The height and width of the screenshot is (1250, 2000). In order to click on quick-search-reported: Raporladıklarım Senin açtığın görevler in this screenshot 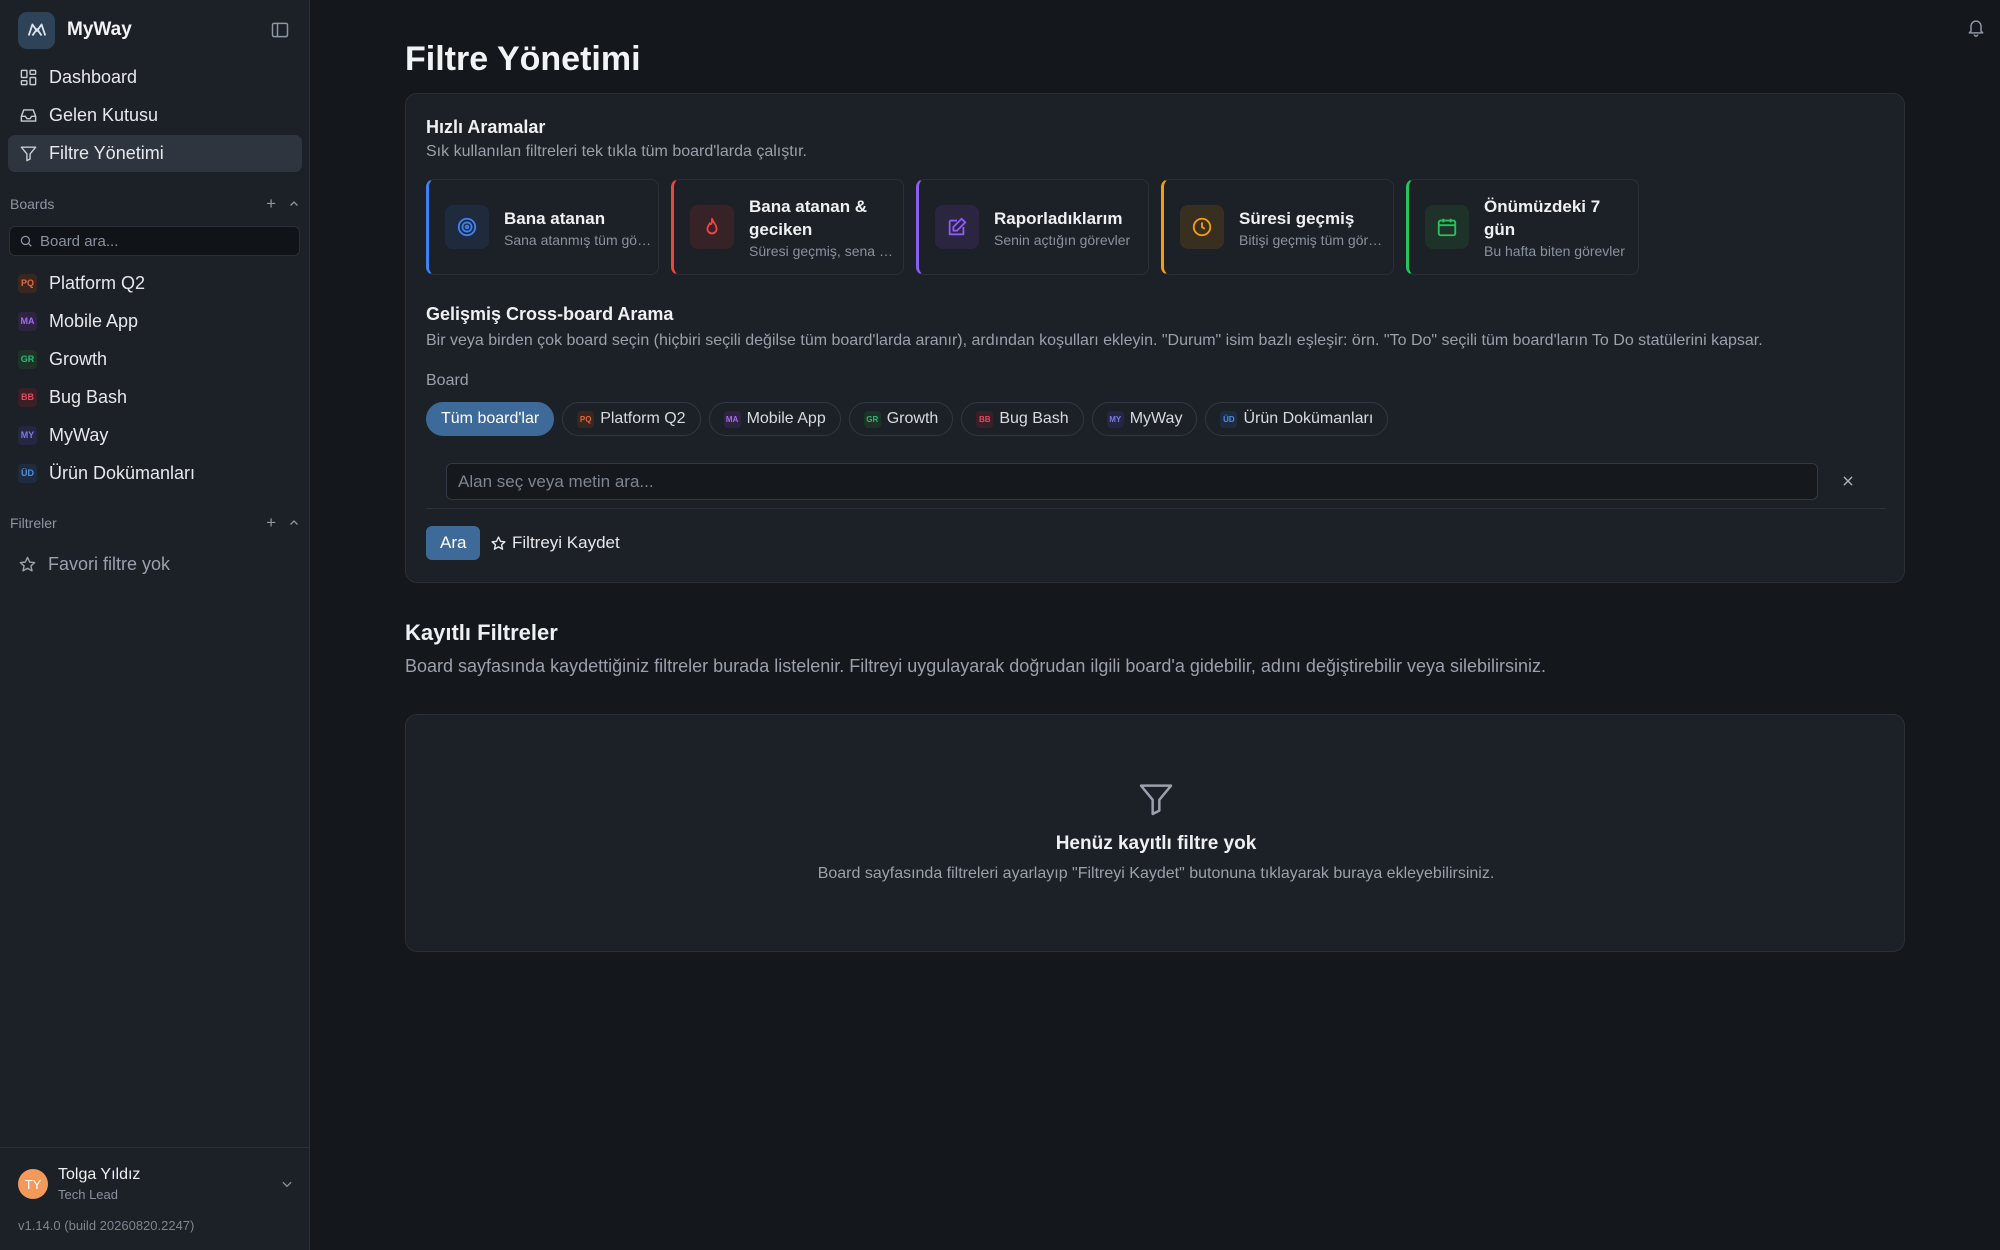, I will do `click(1032, 227)`.